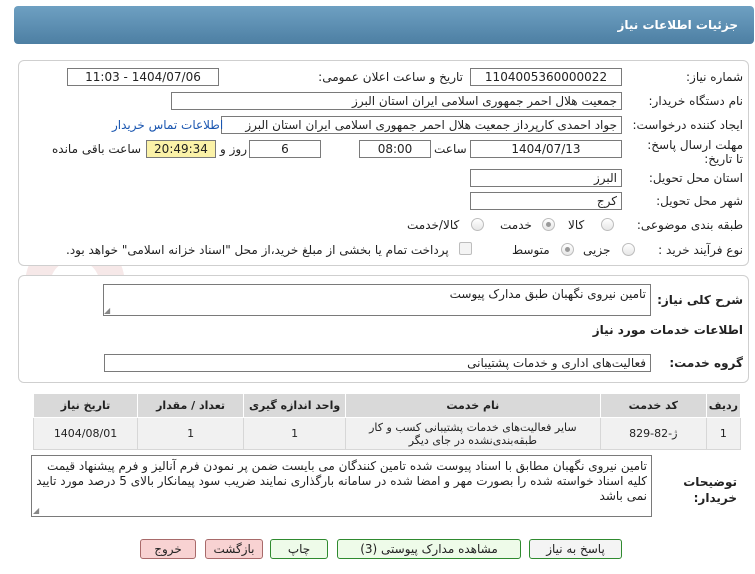  What do you see at coordinates (168, 549) in the screenshot?
I see `exit-button: خروج` at bounding box center [168, 549].